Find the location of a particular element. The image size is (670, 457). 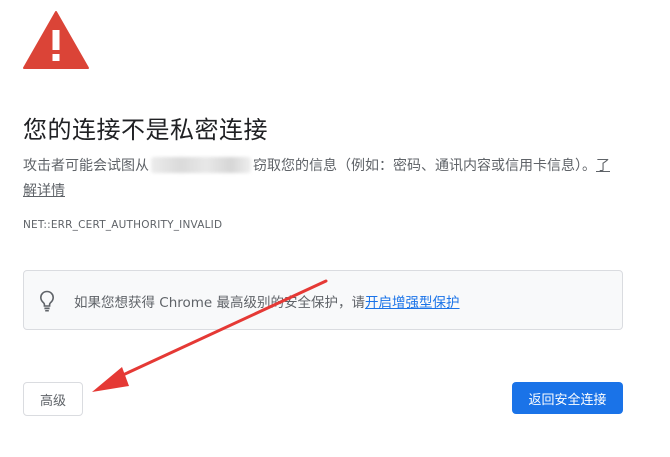

enhanced-protection-message: 如果您想获得 Chrome 最高级别的安全保护，请 is located at coordinates (220, 303).